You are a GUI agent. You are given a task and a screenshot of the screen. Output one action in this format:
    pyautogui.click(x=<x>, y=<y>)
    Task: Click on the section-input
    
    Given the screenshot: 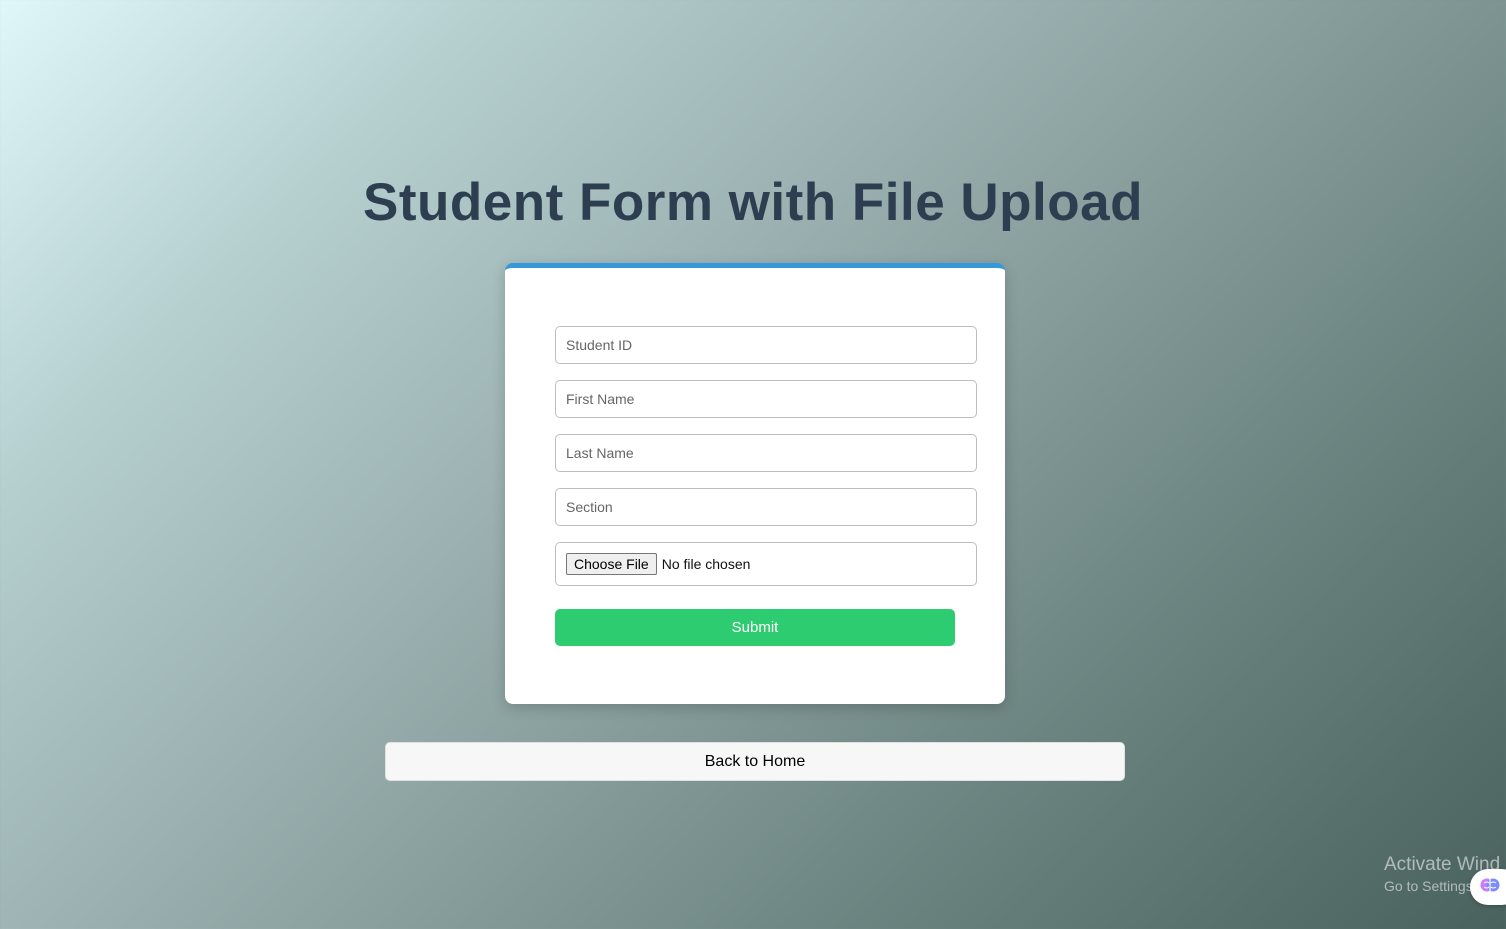 What is the action you would take?
    pyautogui.click(x=766, y=507)
    